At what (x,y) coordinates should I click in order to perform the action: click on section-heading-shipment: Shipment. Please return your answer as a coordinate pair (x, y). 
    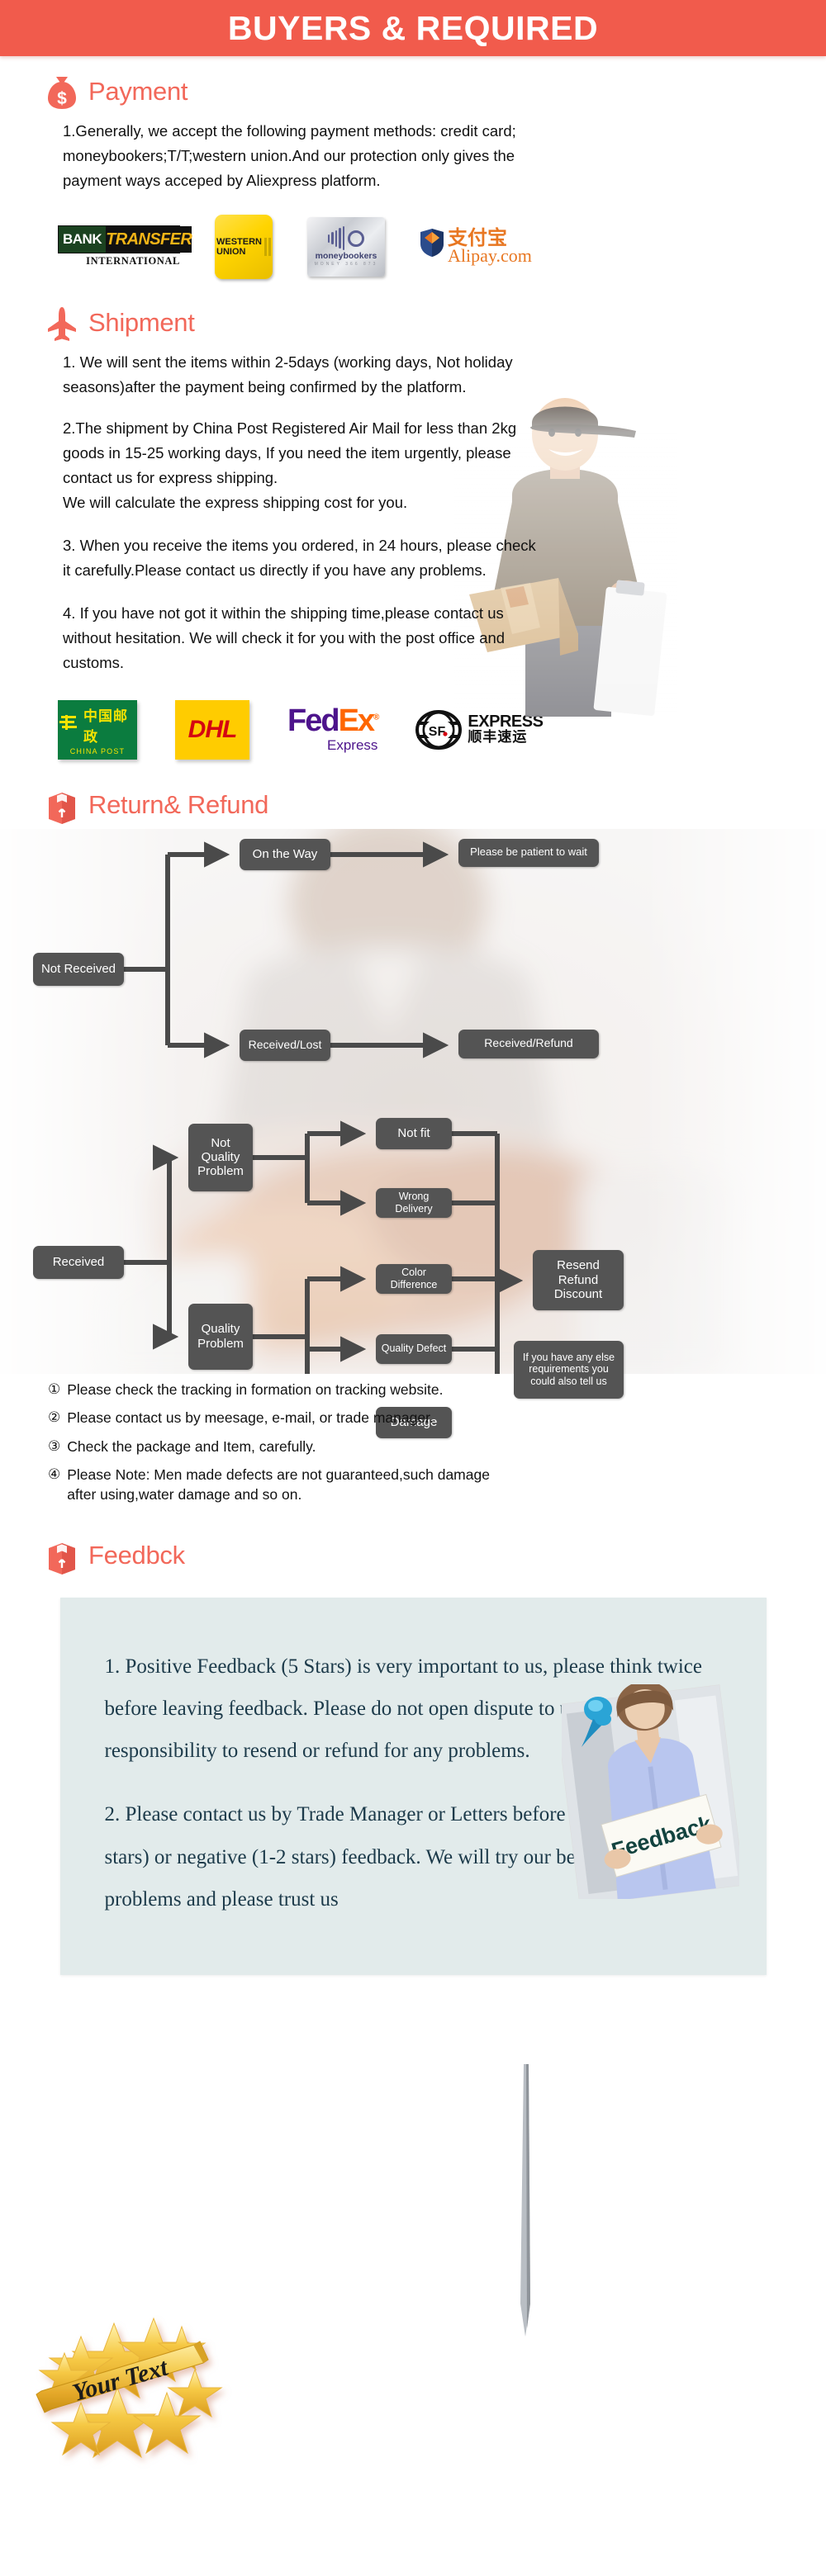
    Looking at the image, I should click on (413, 323).